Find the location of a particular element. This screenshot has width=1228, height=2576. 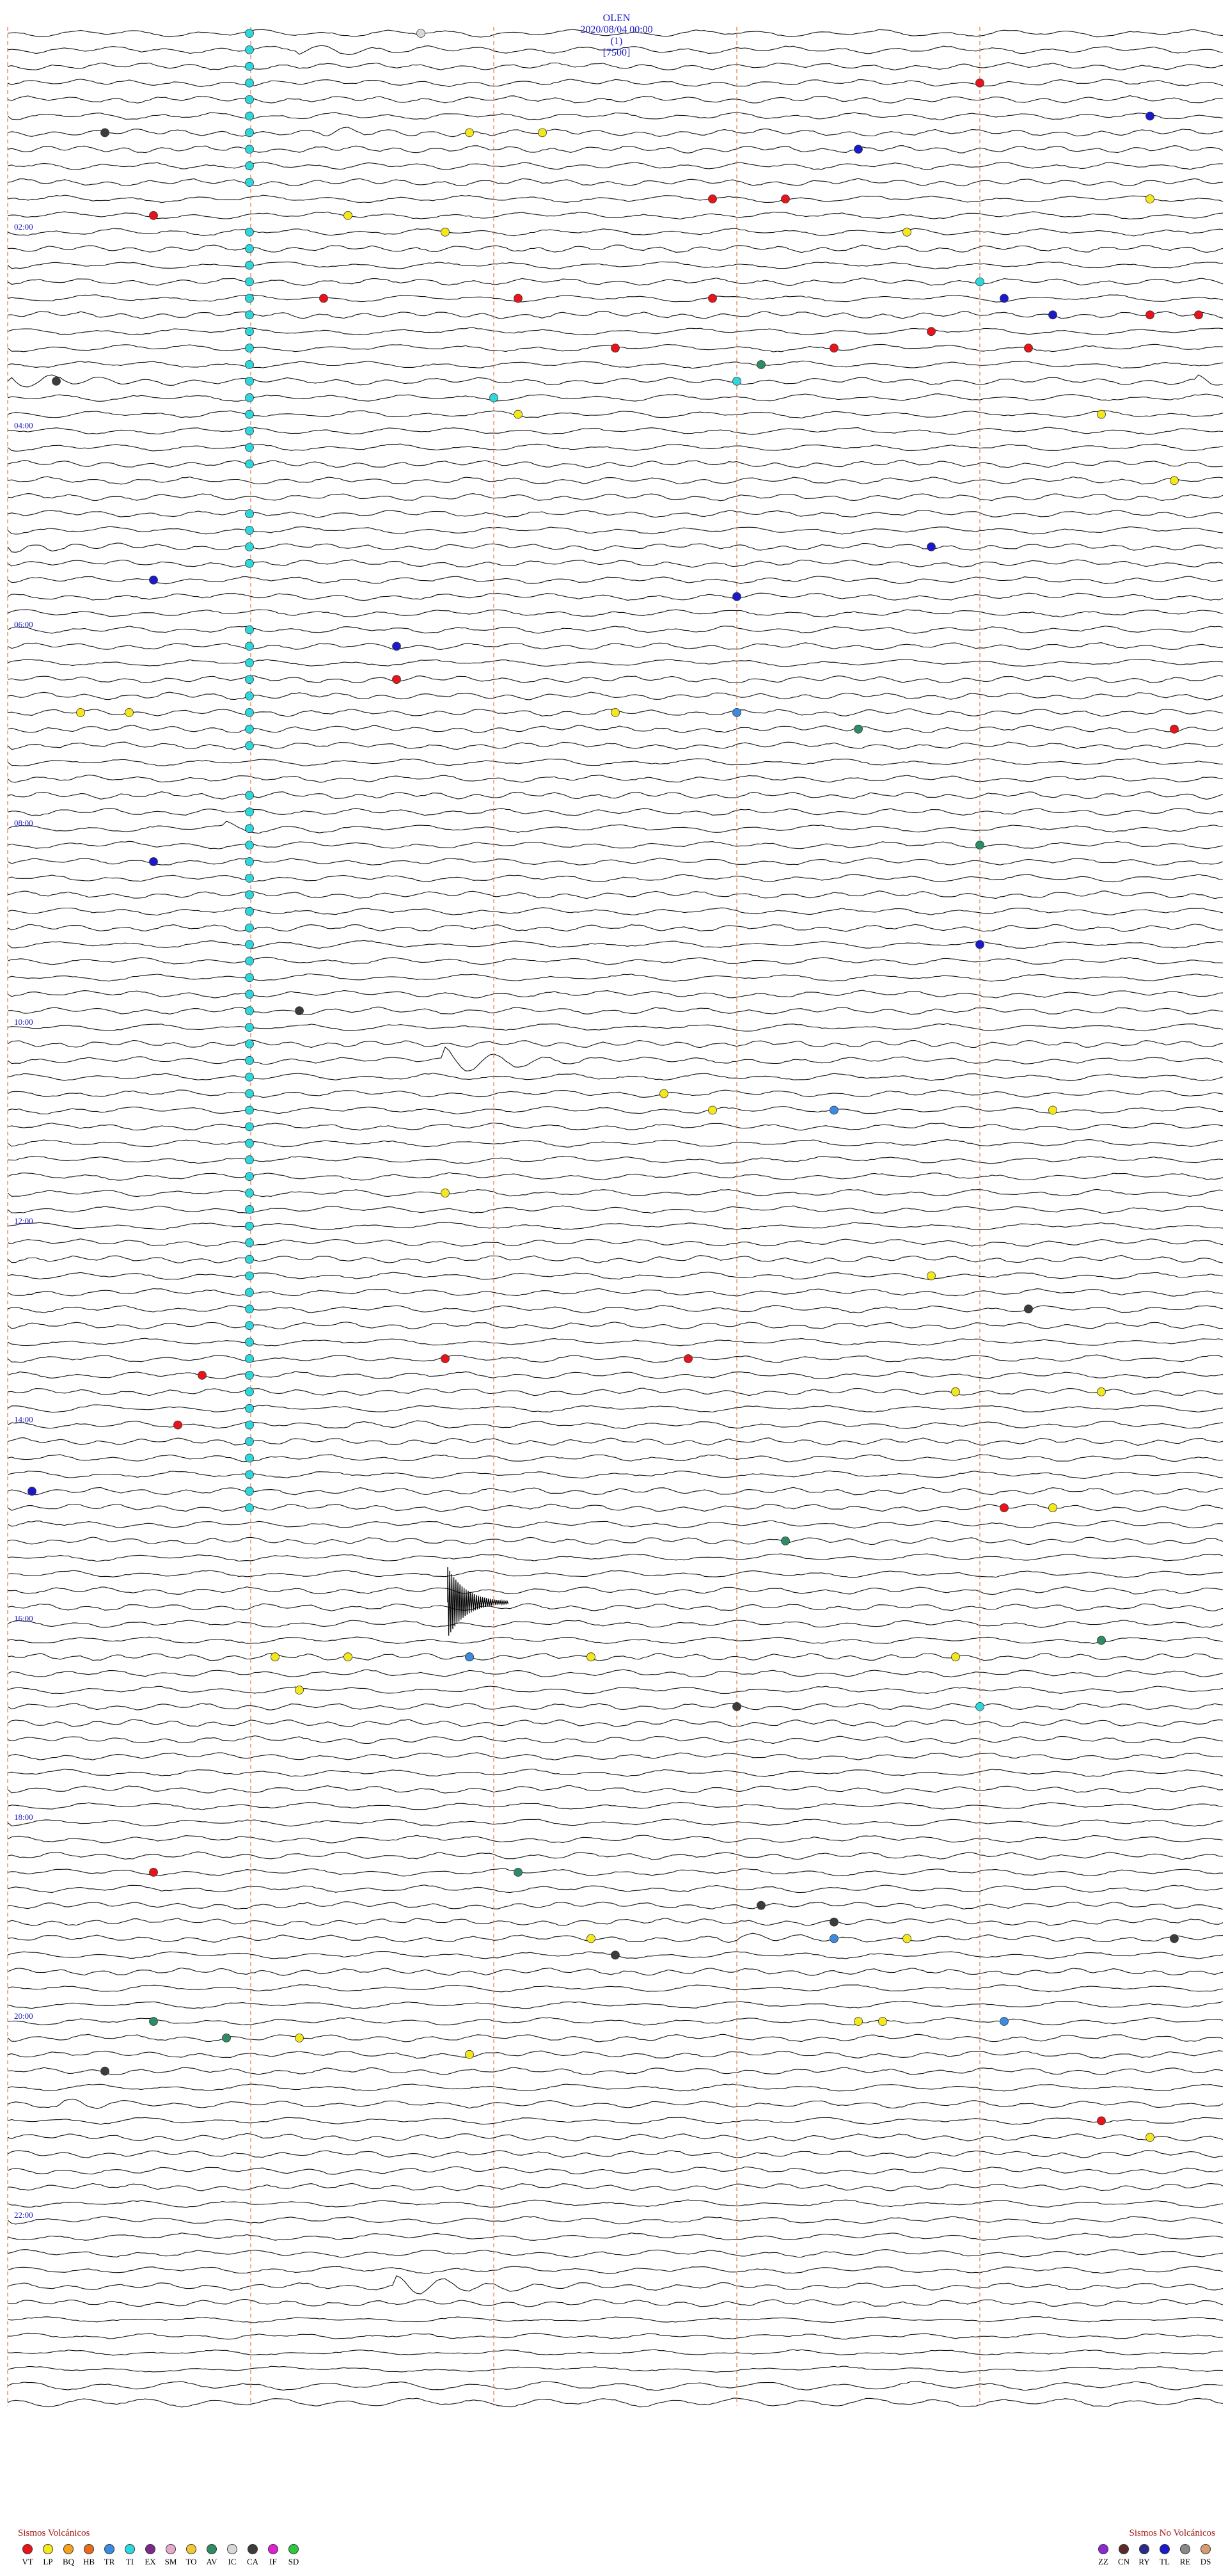

legend-volcanic-hb: HB is located at coordinates (88, 2555).